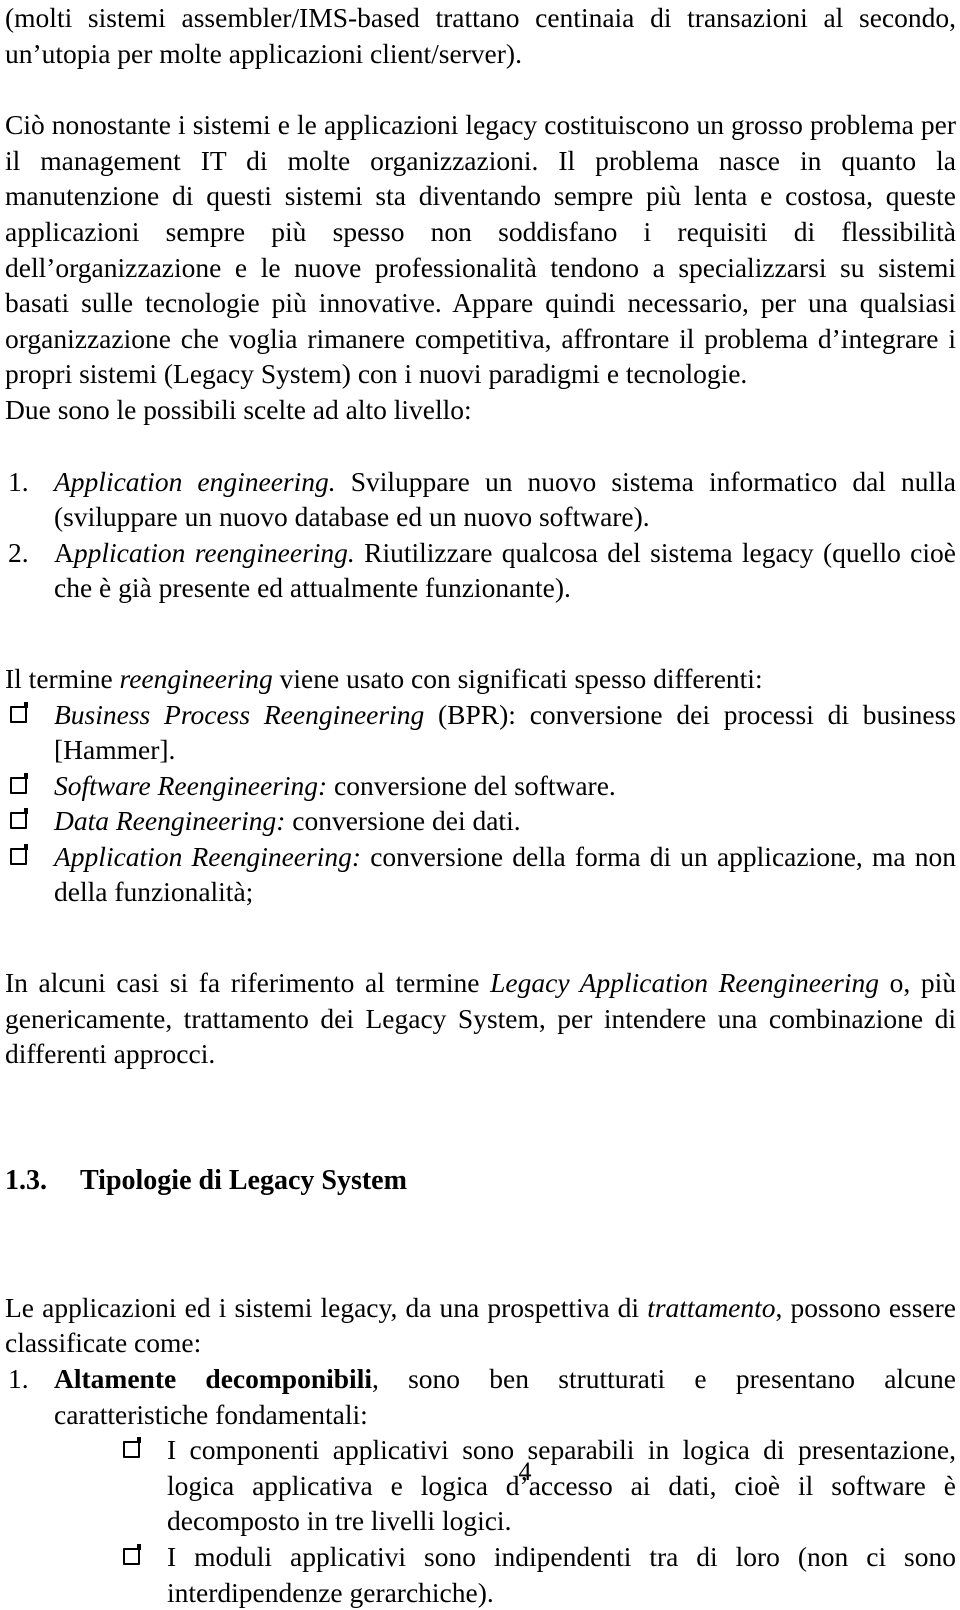  I want to click on list-item-term: Business Process Reengineering, so click(239, 714).